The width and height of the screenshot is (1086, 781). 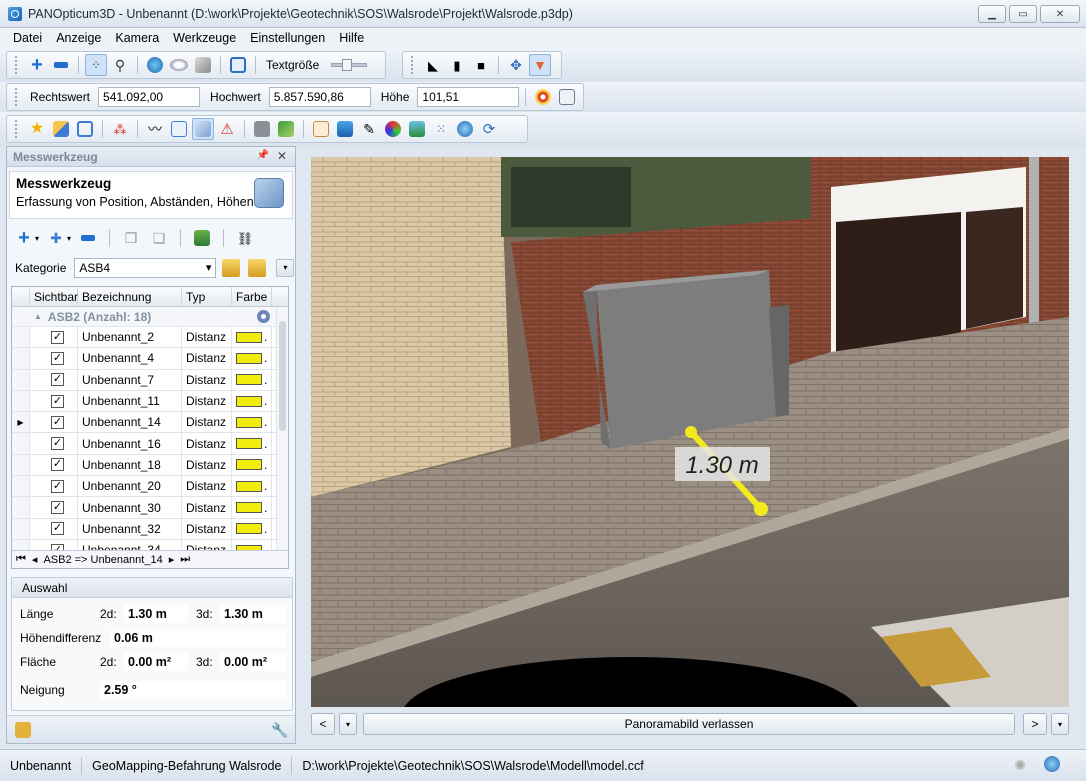 I want to click on add-folder-icon, so click(x=231, y=268).